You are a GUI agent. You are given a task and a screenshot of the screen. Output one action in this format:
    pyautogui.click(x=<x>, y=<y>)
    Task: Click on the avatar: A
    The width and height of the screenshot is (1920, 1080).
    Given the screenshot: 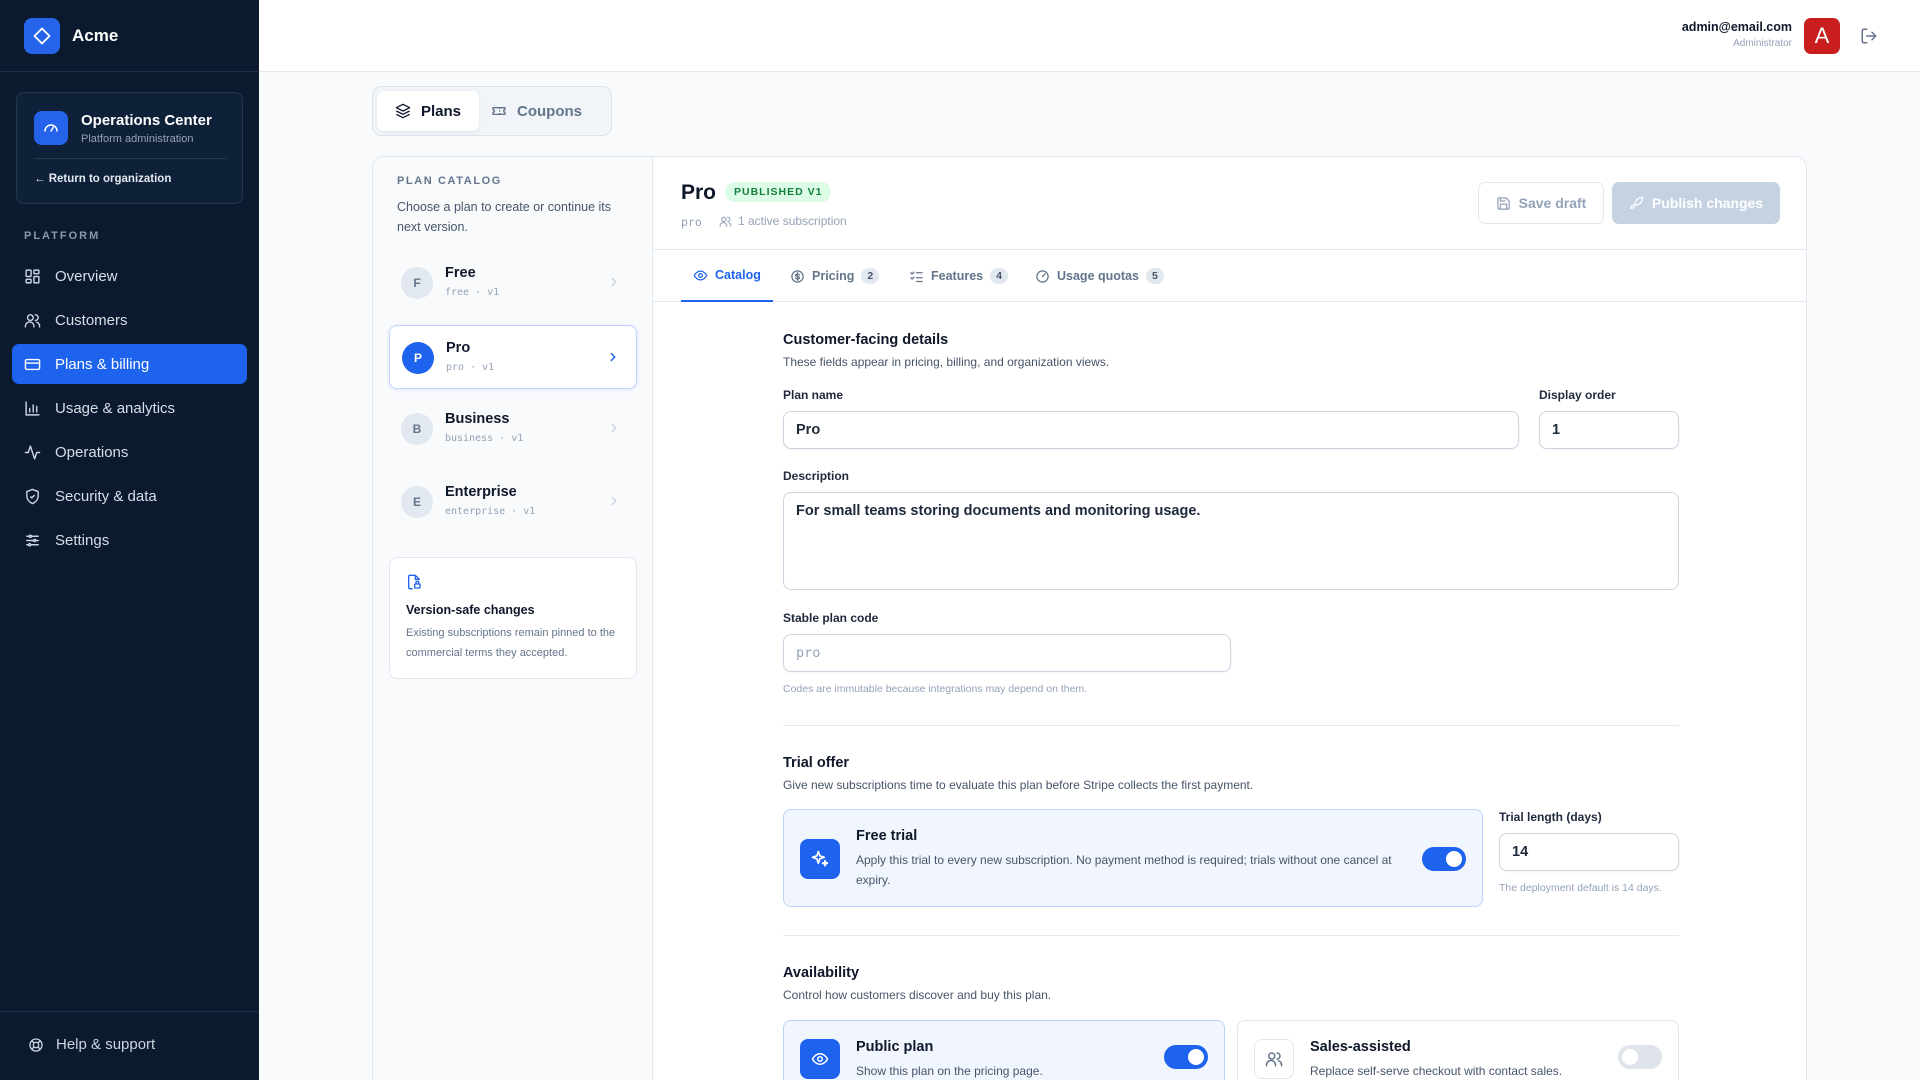 What is the action you would take?
    pyautogui.click(x=1822, y=36)
    